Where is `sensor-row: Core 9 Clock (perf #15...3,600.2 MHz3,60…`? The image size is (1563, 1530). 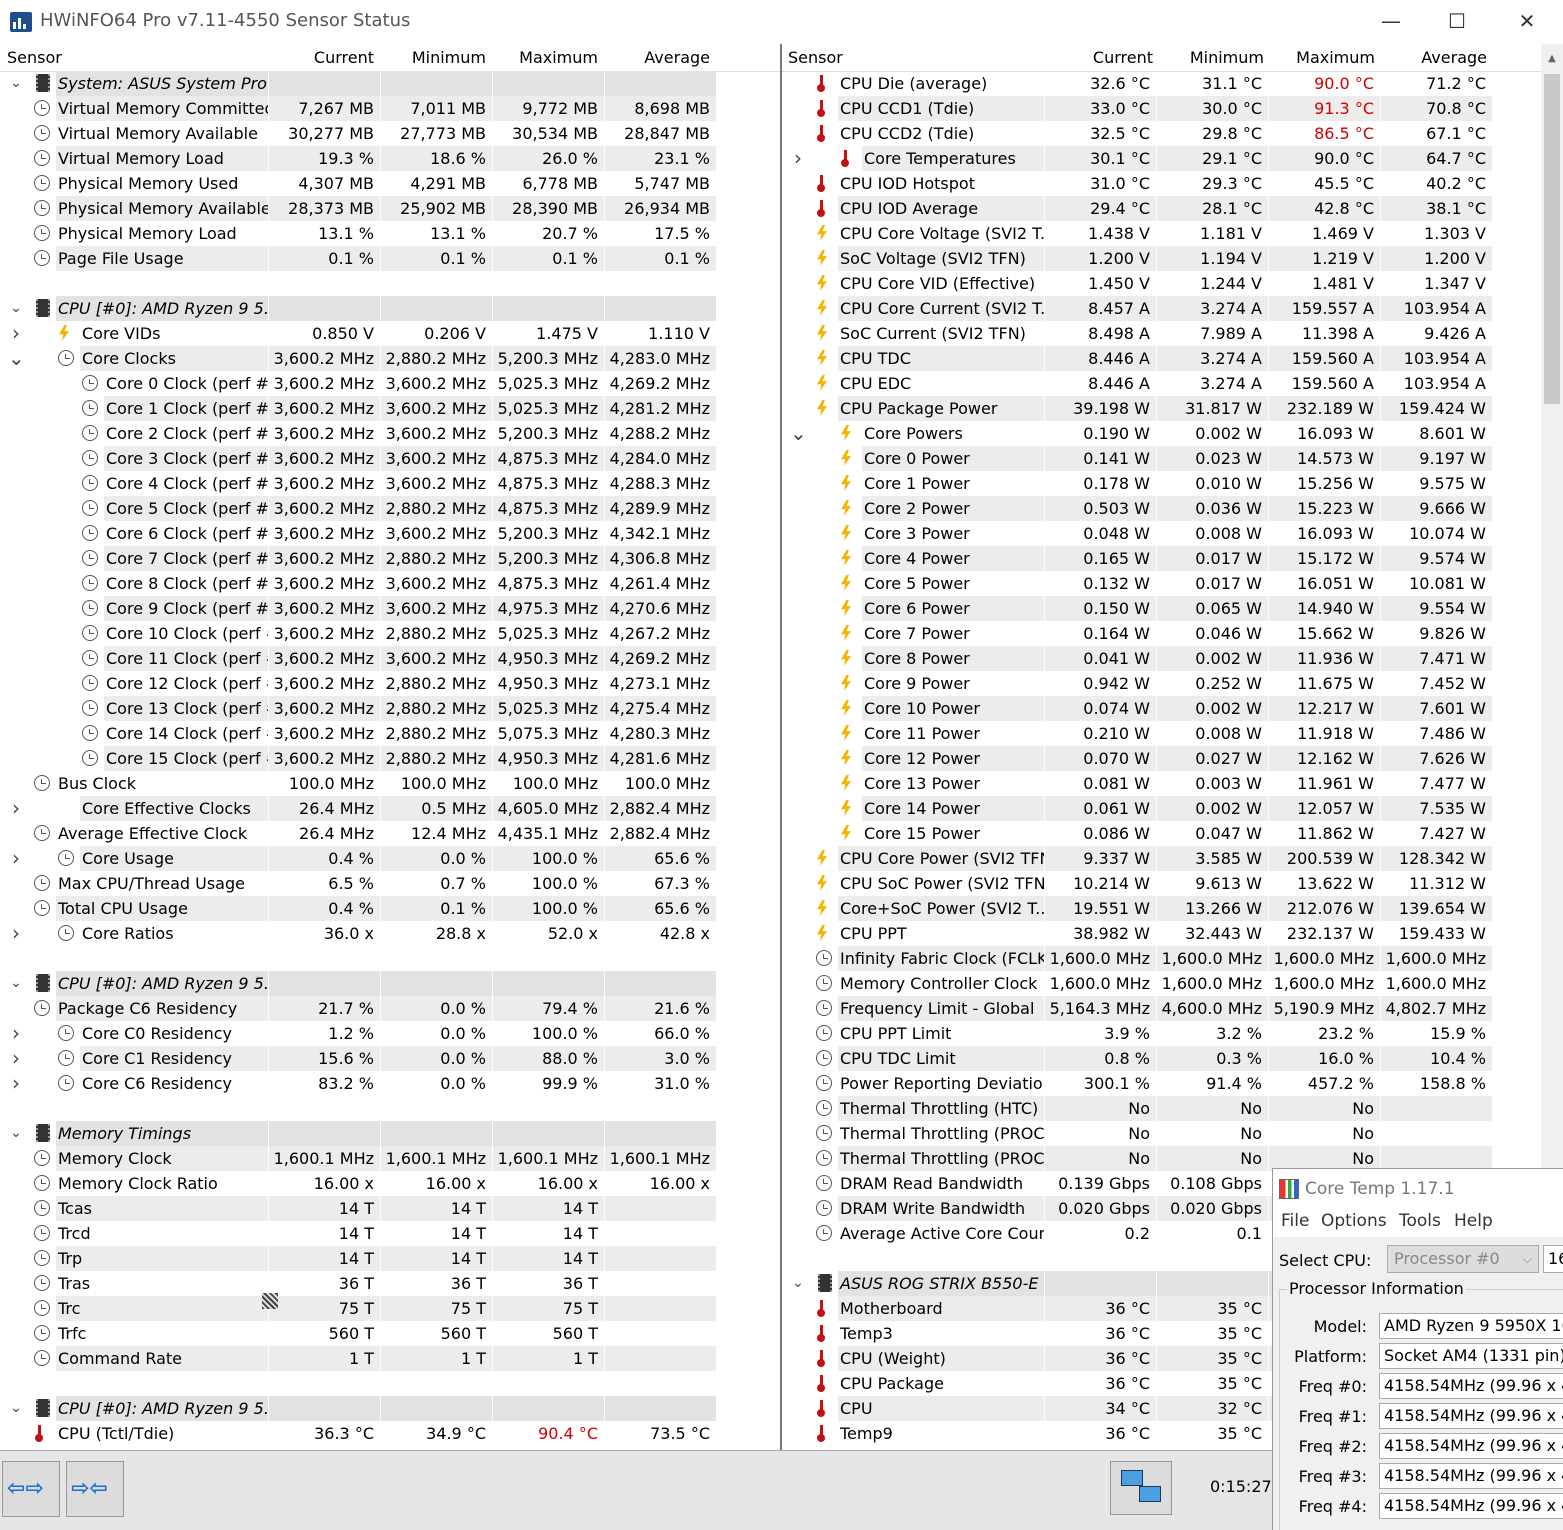 sensor-row: Core 9 Clock (perf #15...3,600.2 MHz3,60… is located at coordinates (390, 608).